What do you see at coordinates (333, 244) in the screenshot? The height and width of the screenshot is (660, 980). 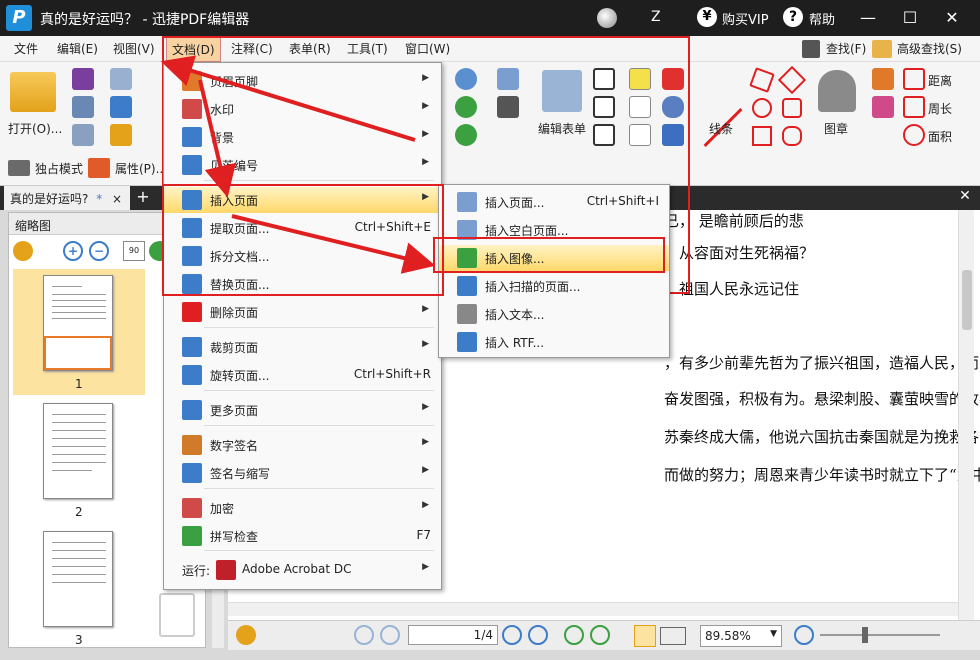 I see `arrow-to-insert-image` at bounding box center [333, 244].